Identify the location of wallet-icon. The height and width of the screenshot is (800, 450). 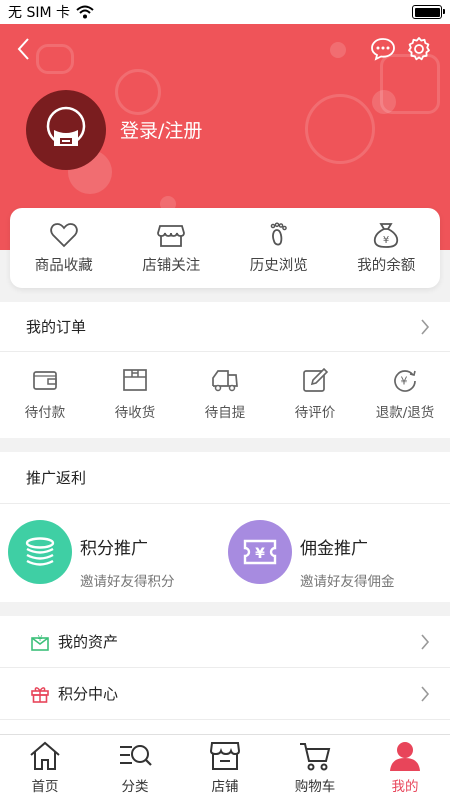
(45, 380).